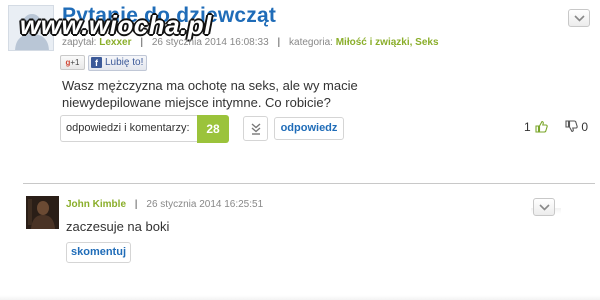  Describe the element at coordinates (205, 204) in the screenshot. I see `comment-date: 26 stycznia 2014 16:25:51` at that location.